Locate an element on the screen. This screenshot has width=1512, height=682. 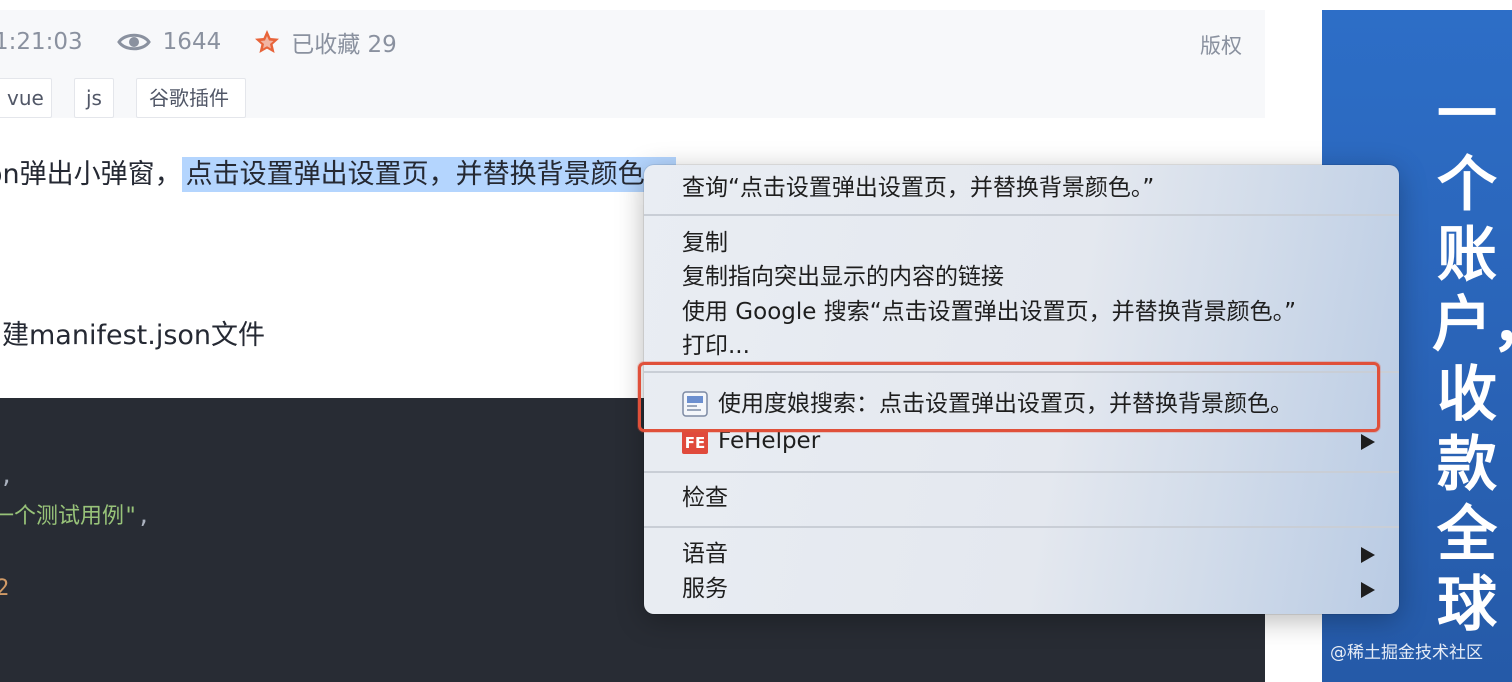
menu-item-services: 服务 is located at coordinates (705, 589).